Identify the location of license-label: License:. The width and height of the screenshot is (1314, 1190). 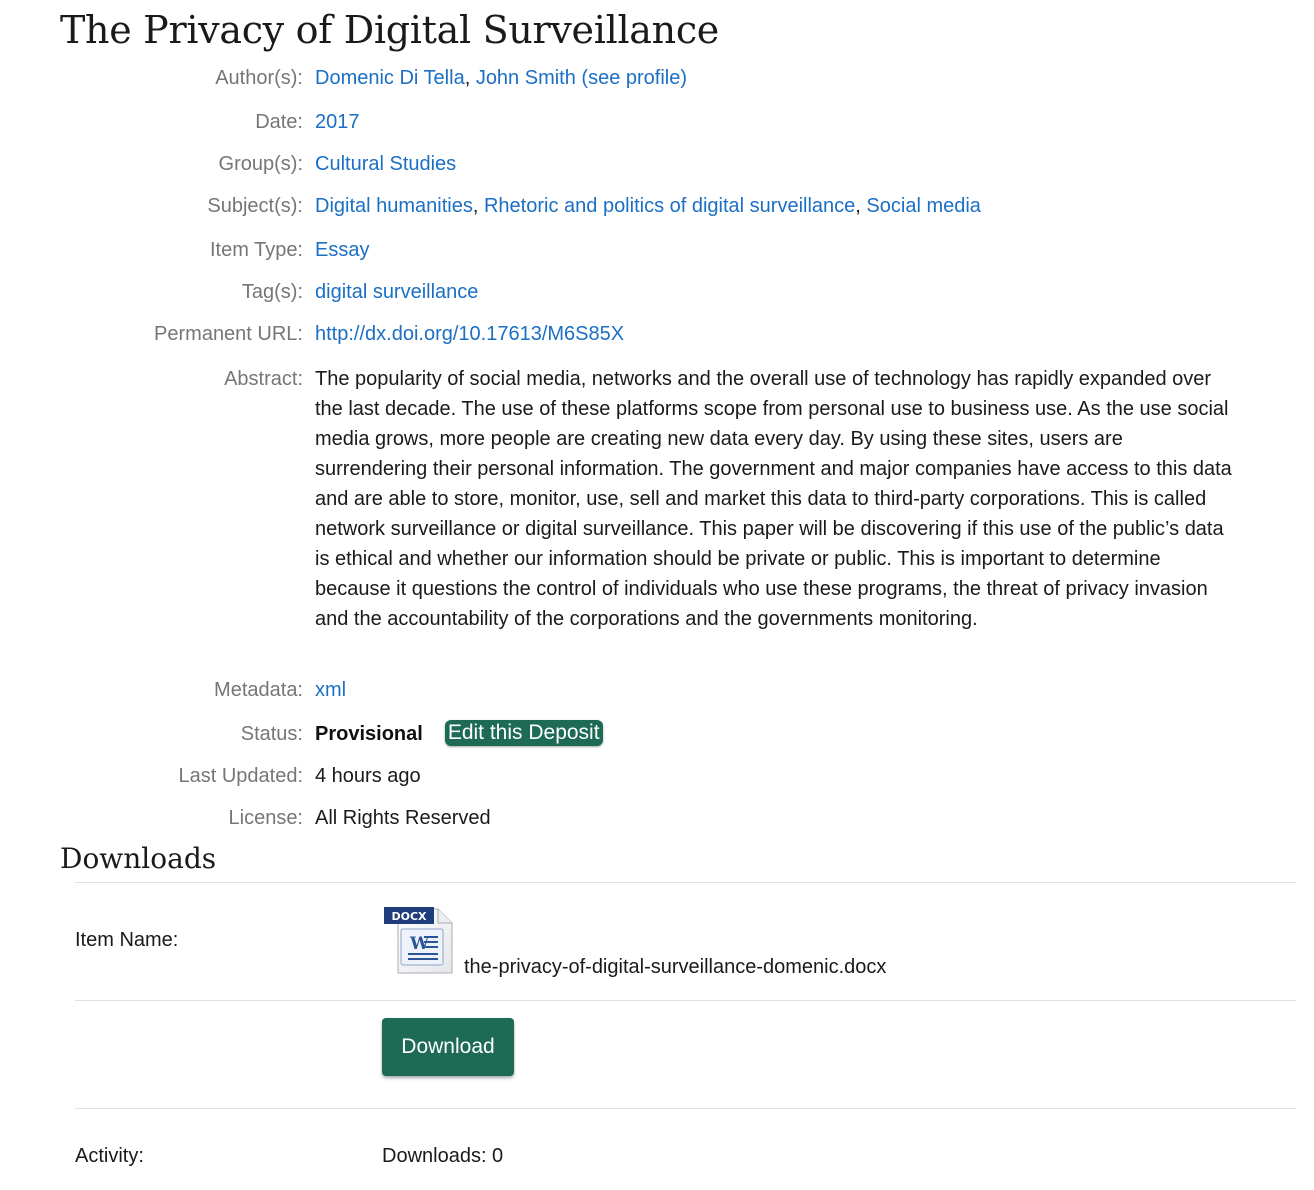
(266, 818).